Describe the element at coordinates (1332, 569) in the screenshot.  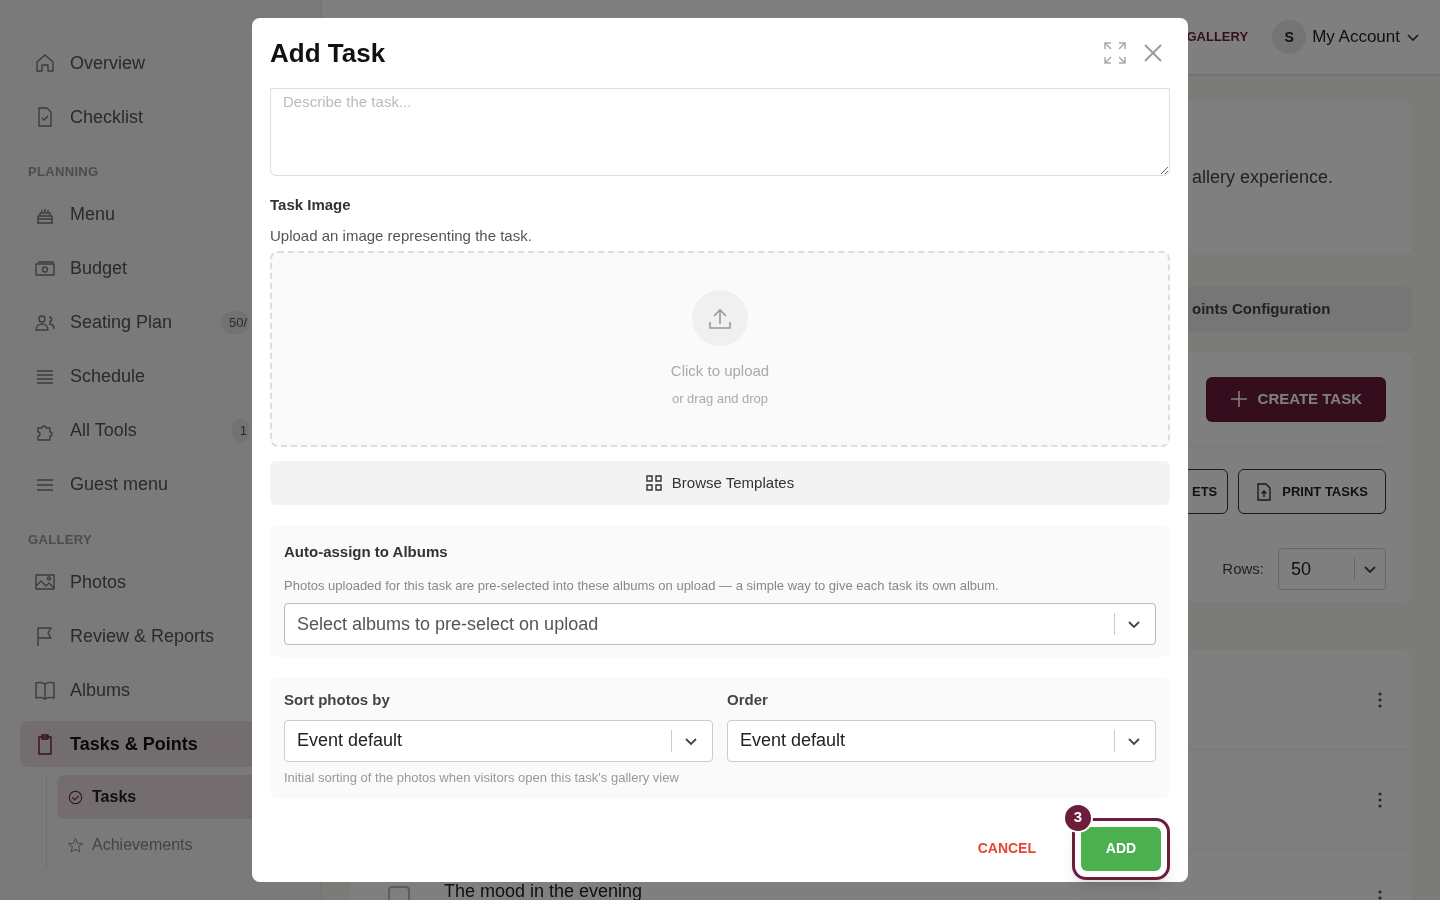
I see `rows-select: 50` at that location.